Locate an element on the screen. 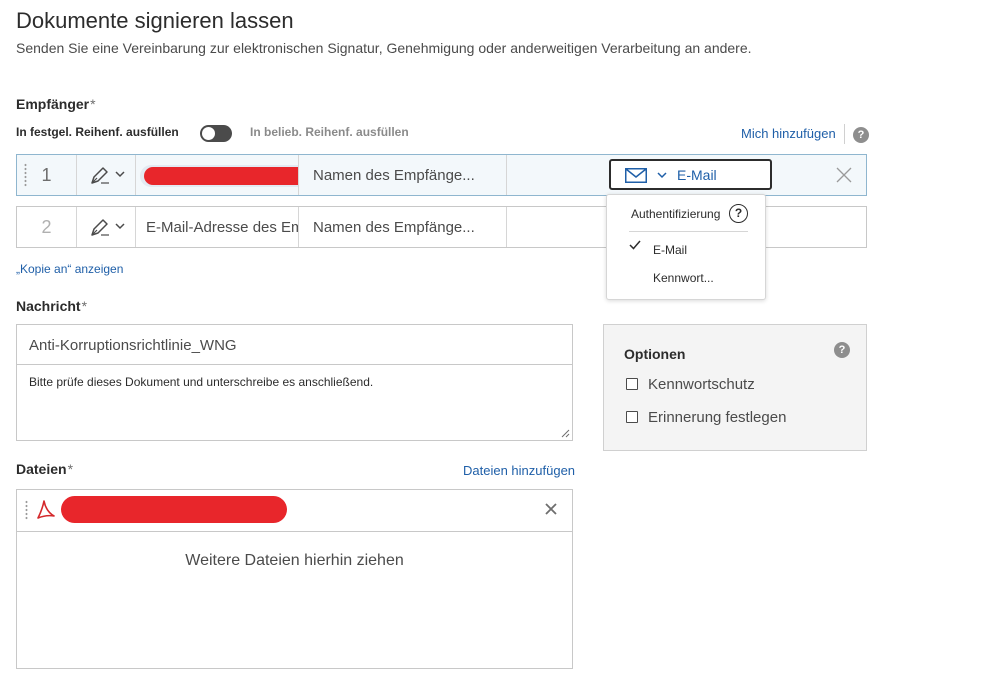 The width and height of the screenshot is (988, 695). check-icon is located at coordinates (635, 245).